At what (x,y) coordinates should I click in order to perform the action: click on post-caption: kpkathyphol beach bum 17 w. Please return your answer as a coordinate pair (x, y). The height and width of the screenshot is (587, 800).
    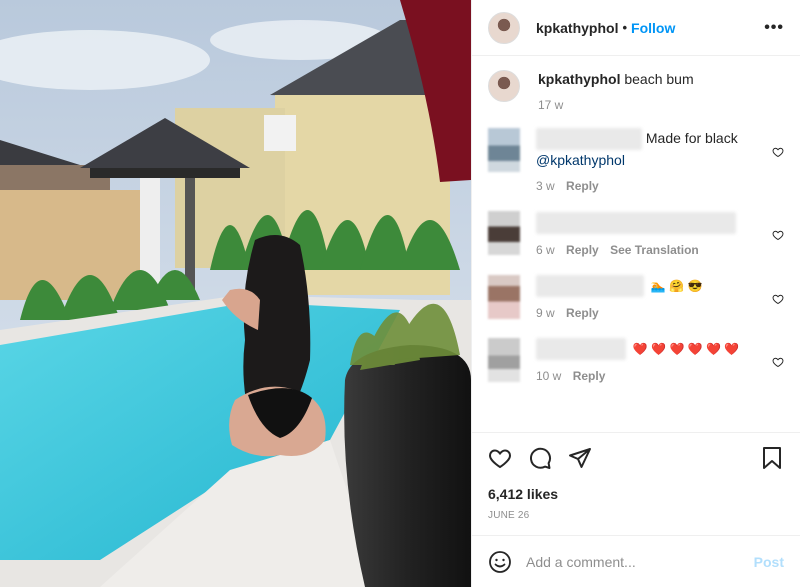
    Looking at the image, I should click on (636, 91).